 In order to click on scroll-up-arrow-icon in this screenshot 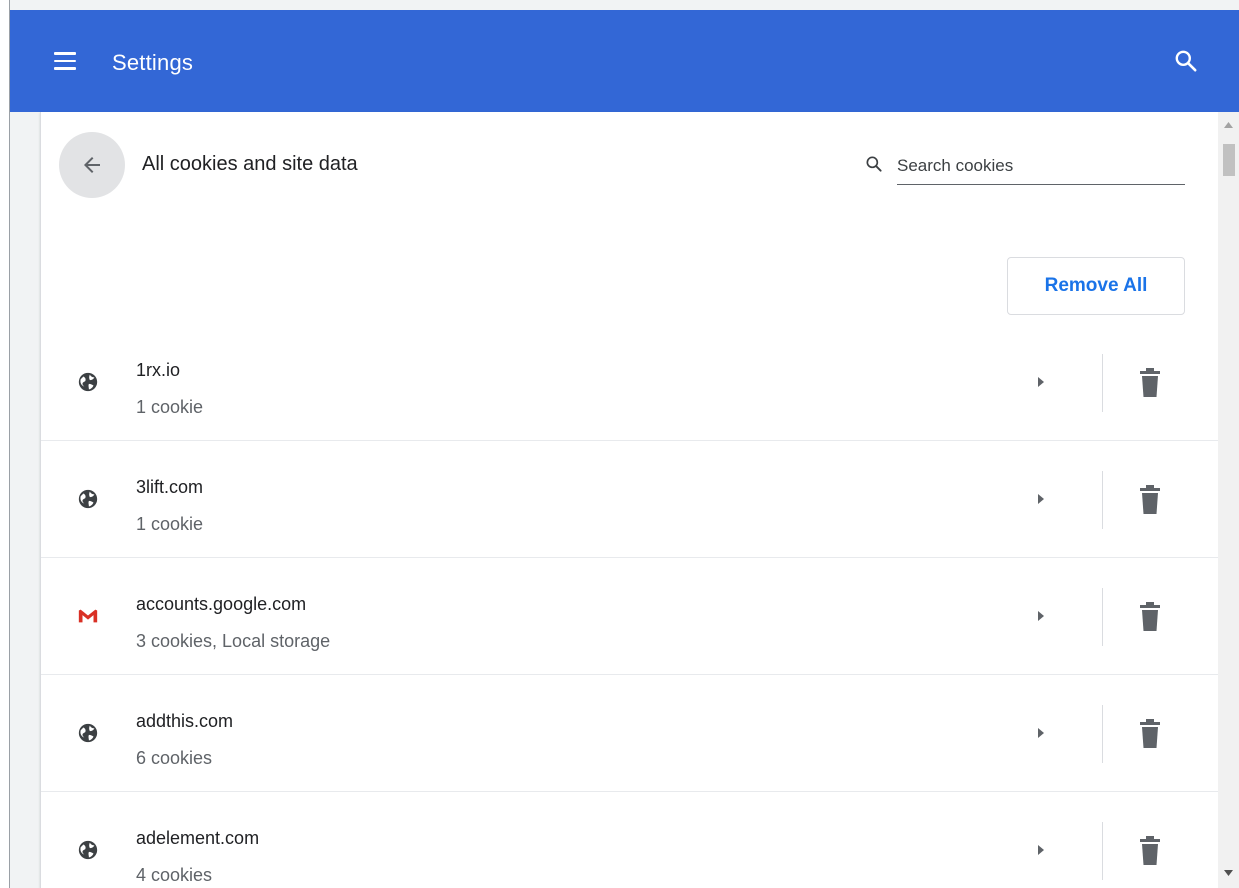, I will do `click(1228, 125)`.